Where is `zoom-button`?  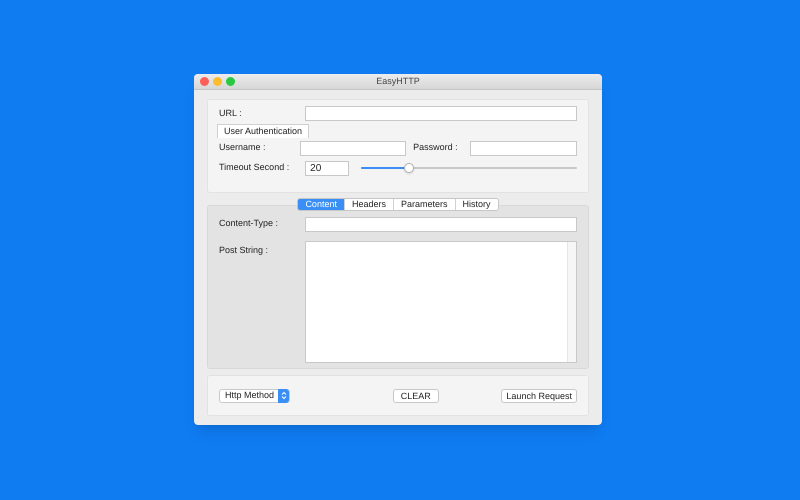
zoom-button is located at coordinates (230, 81).